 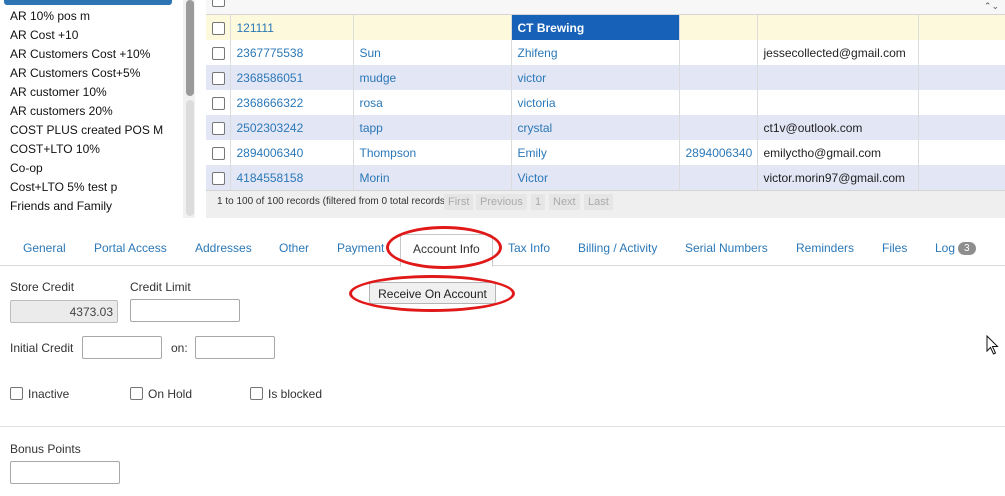 I want to click on last-name-link: mudge, so click(x=432, y=77).